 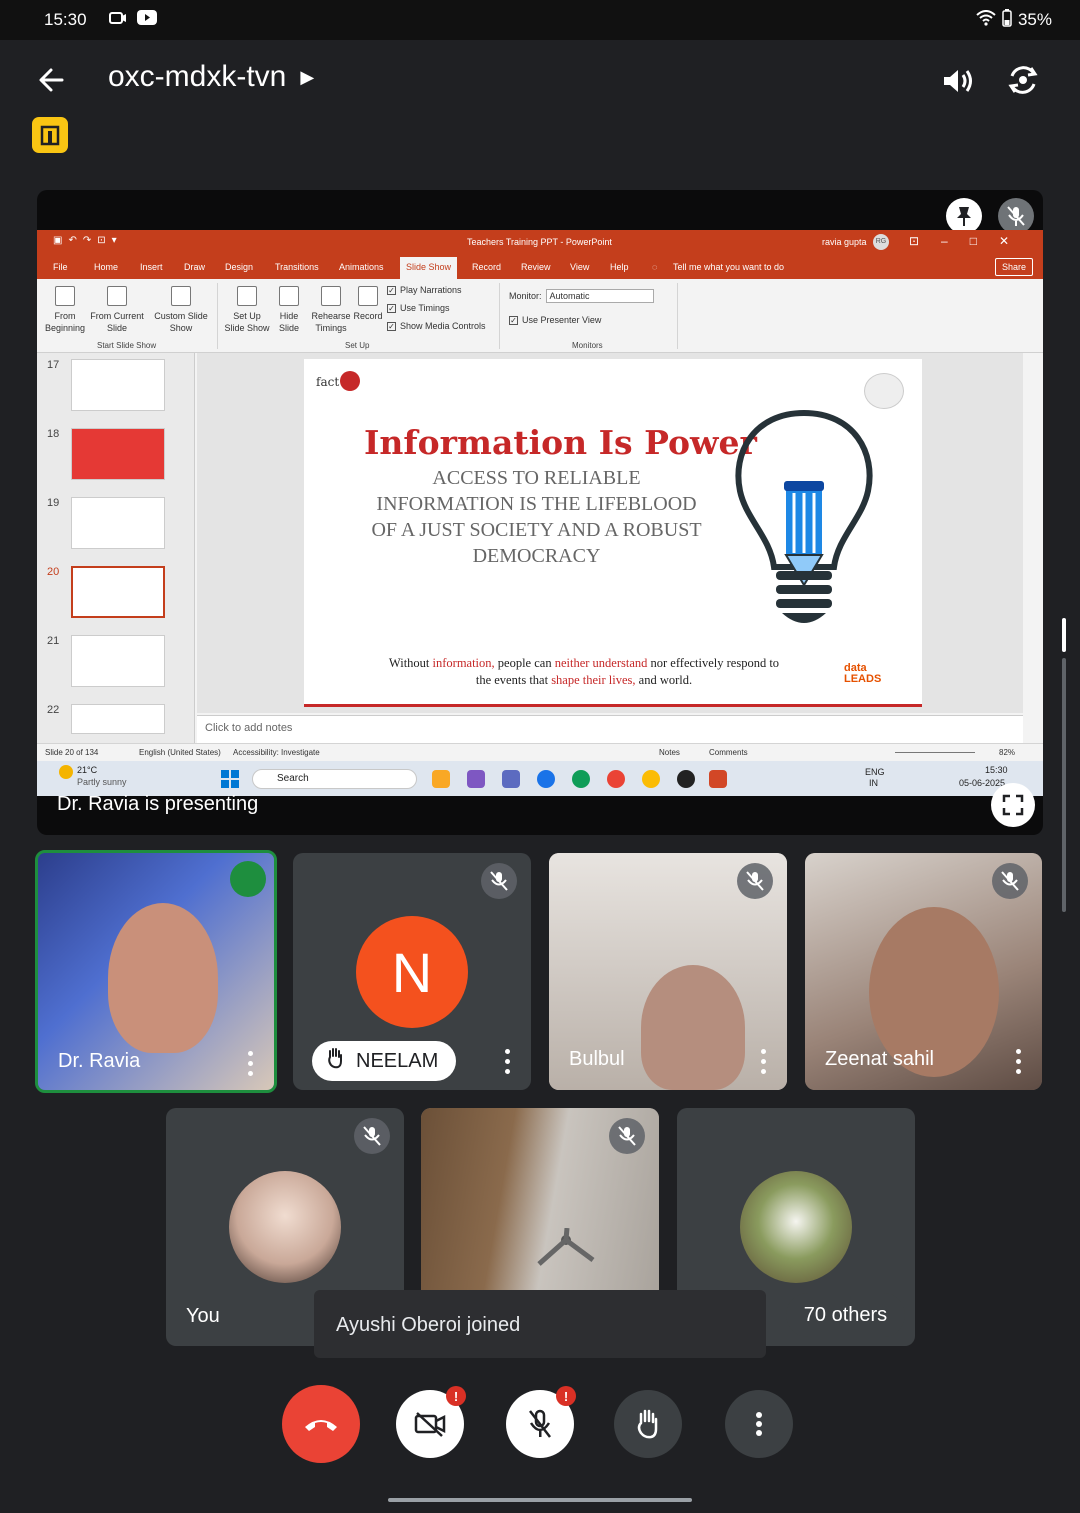 I want to click on foot-word: the events that, so click(x=512, y=680).